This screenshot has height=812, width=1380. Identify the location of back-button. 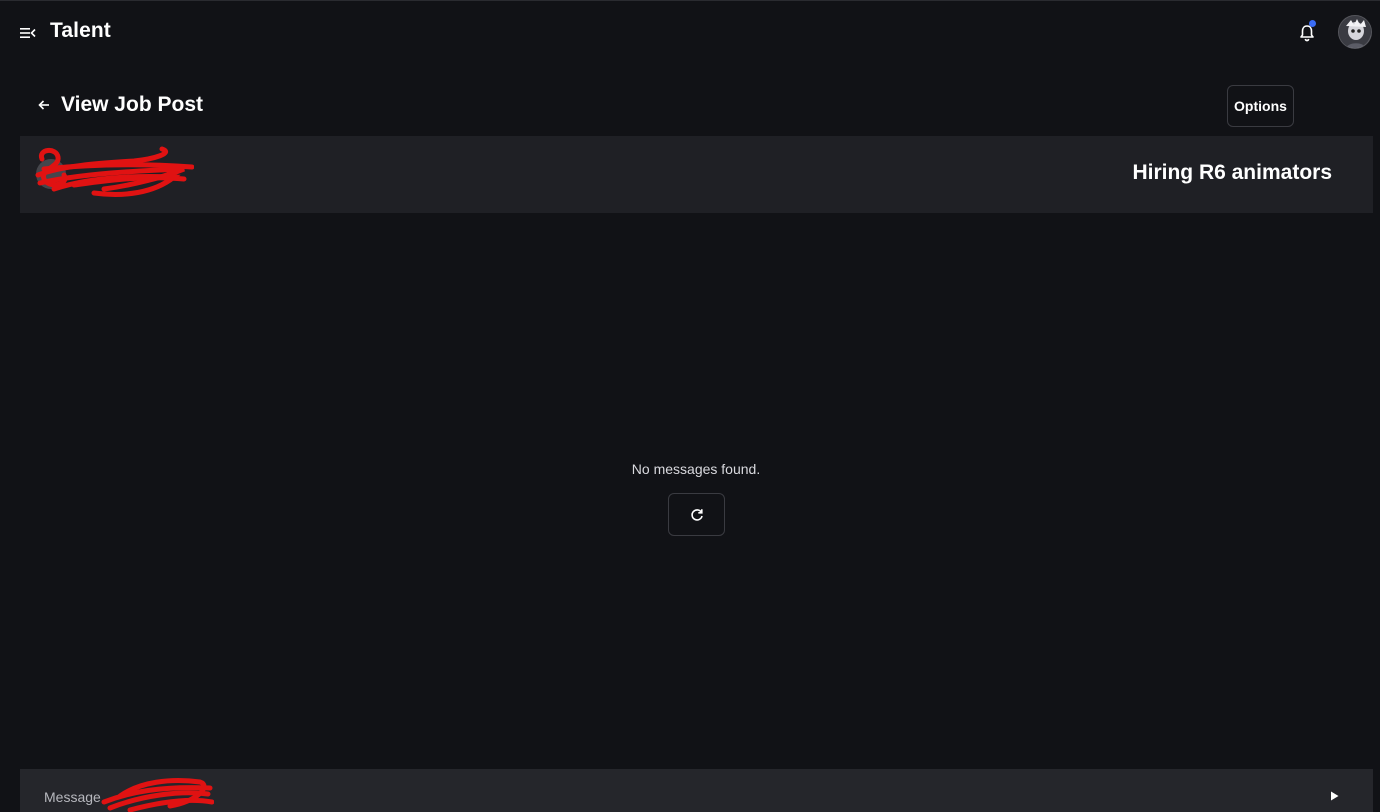
(44, 105).